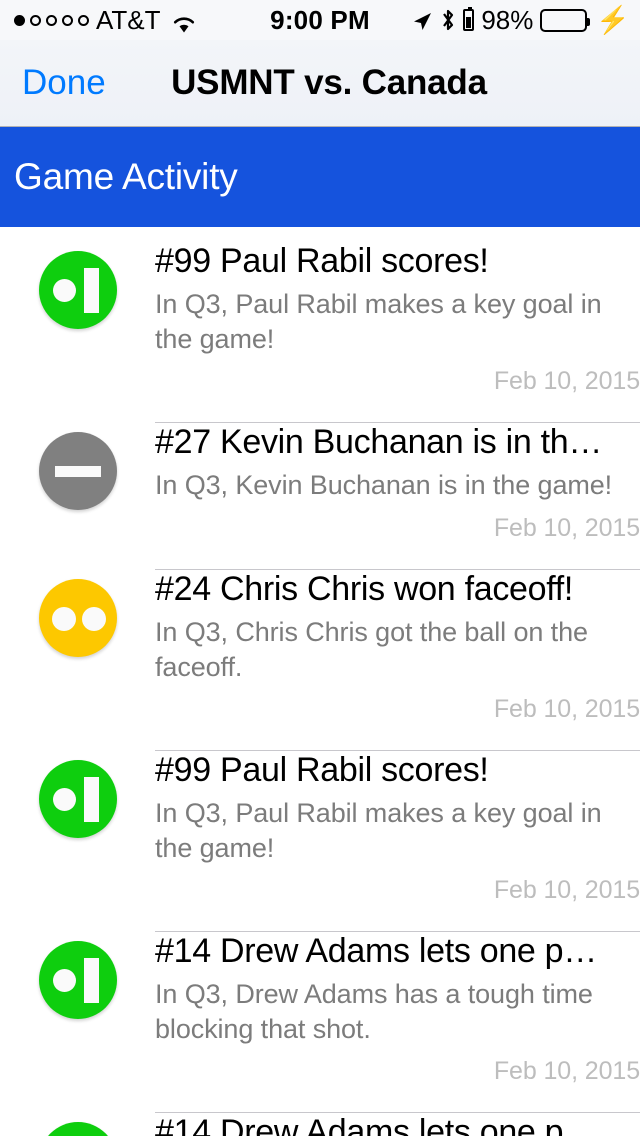  Describe the element at coordinates (469, 19) in the screenshot. I see `bluetooth-battery-icon` at that location.